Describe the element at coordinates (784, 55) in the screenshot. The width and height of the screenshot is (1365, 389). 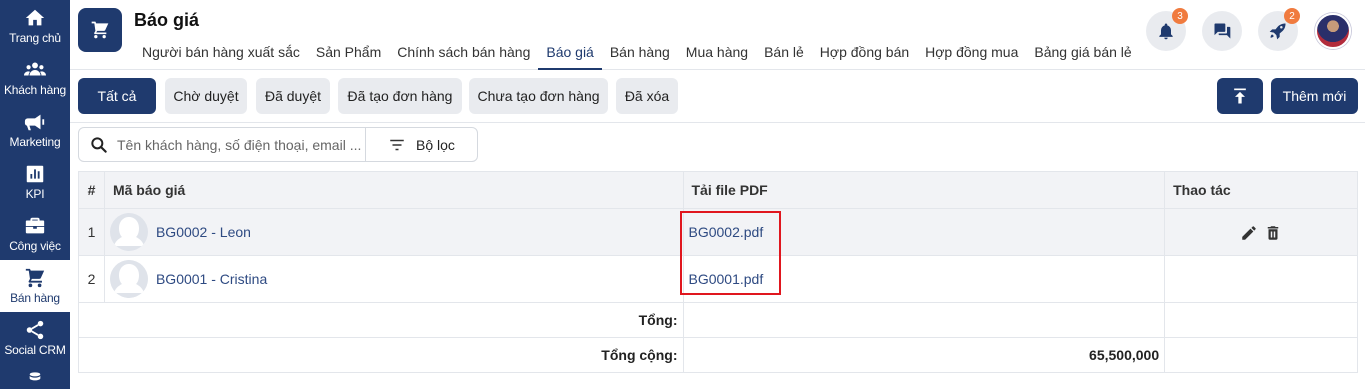
I see `tab-retail: Bán lẻ` at that location.